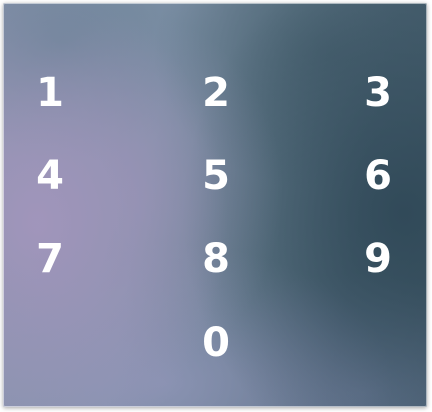 Image resolution: width=432 pixels, height=412 pixels. I want to click on key-9: 9, so click(378, 259).